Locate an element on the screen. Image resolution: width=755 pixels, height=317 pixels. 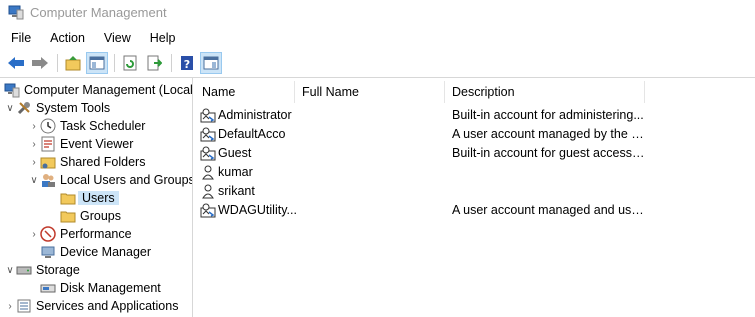
tree-item-label: Task Scheduler is located at coordinates (103, 126).